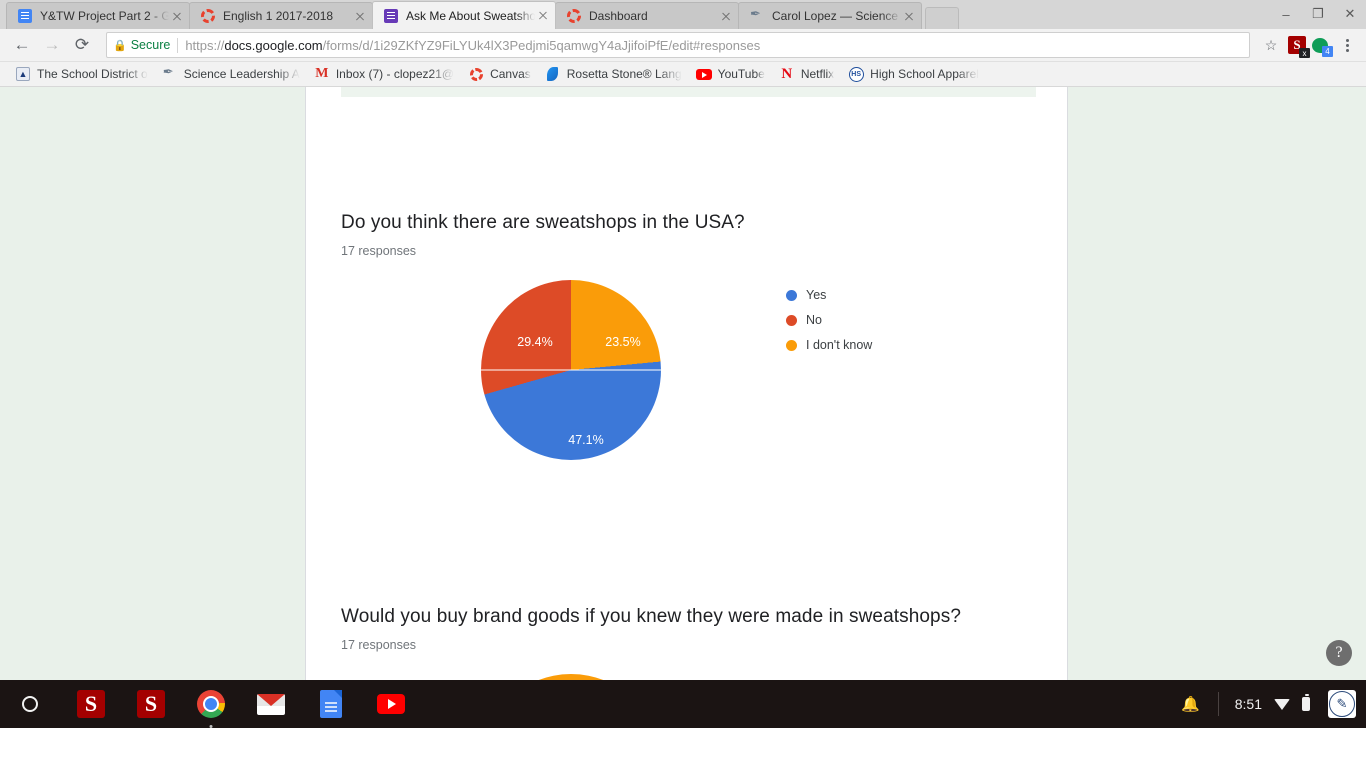  I want to click on launcher-icon, so click(30, 704).